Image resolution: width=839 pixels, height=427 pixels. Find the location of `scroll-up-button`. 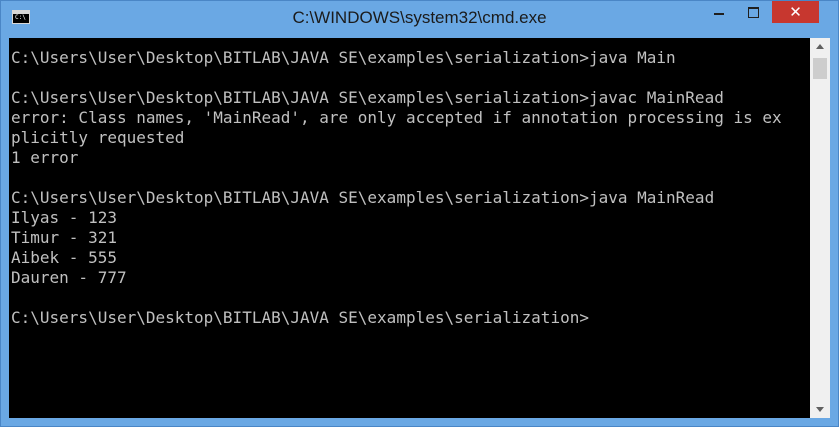

scroll-up-button is located at coordinates (820, 46).